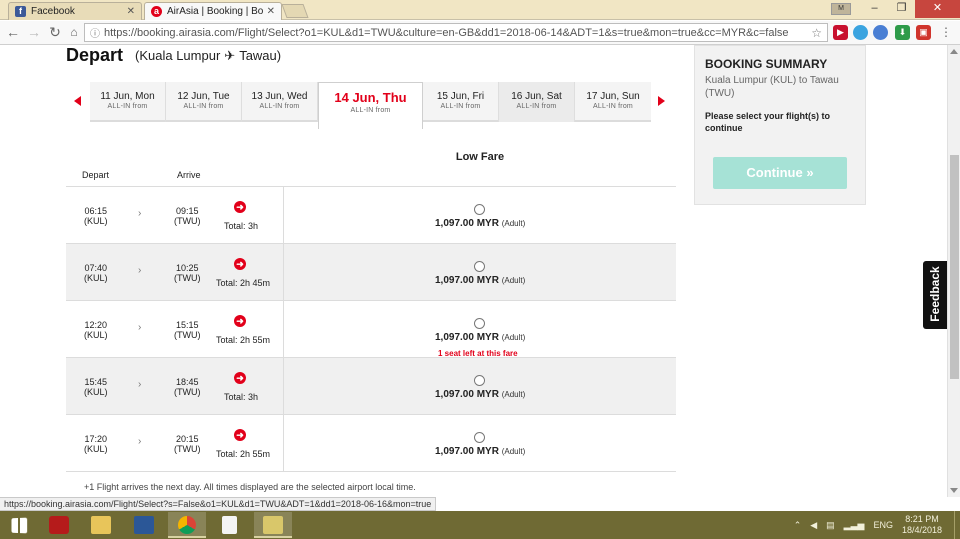  I want to click on scroll-up-icon, so click(954, 51).